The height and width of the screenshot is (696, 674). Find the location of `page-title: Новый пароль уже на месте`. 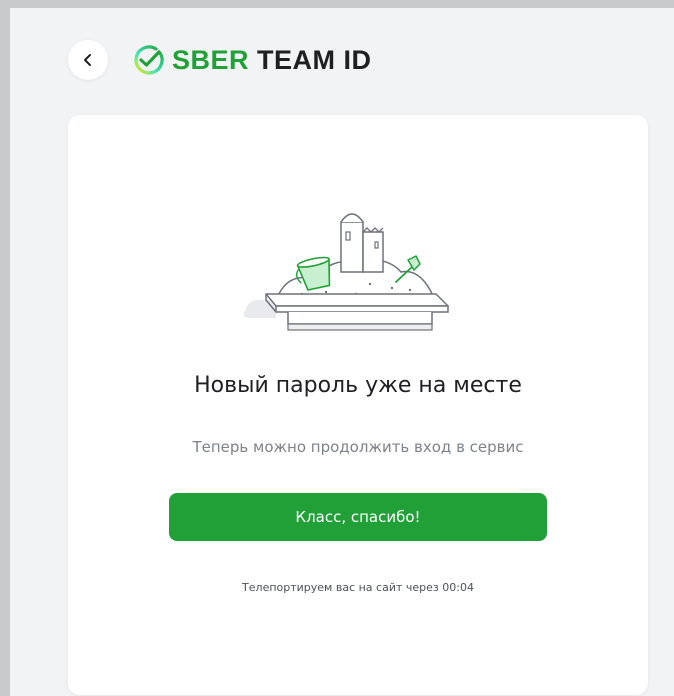

page-title: Новый пароль уже на месте is located at coordinates (358, 385).